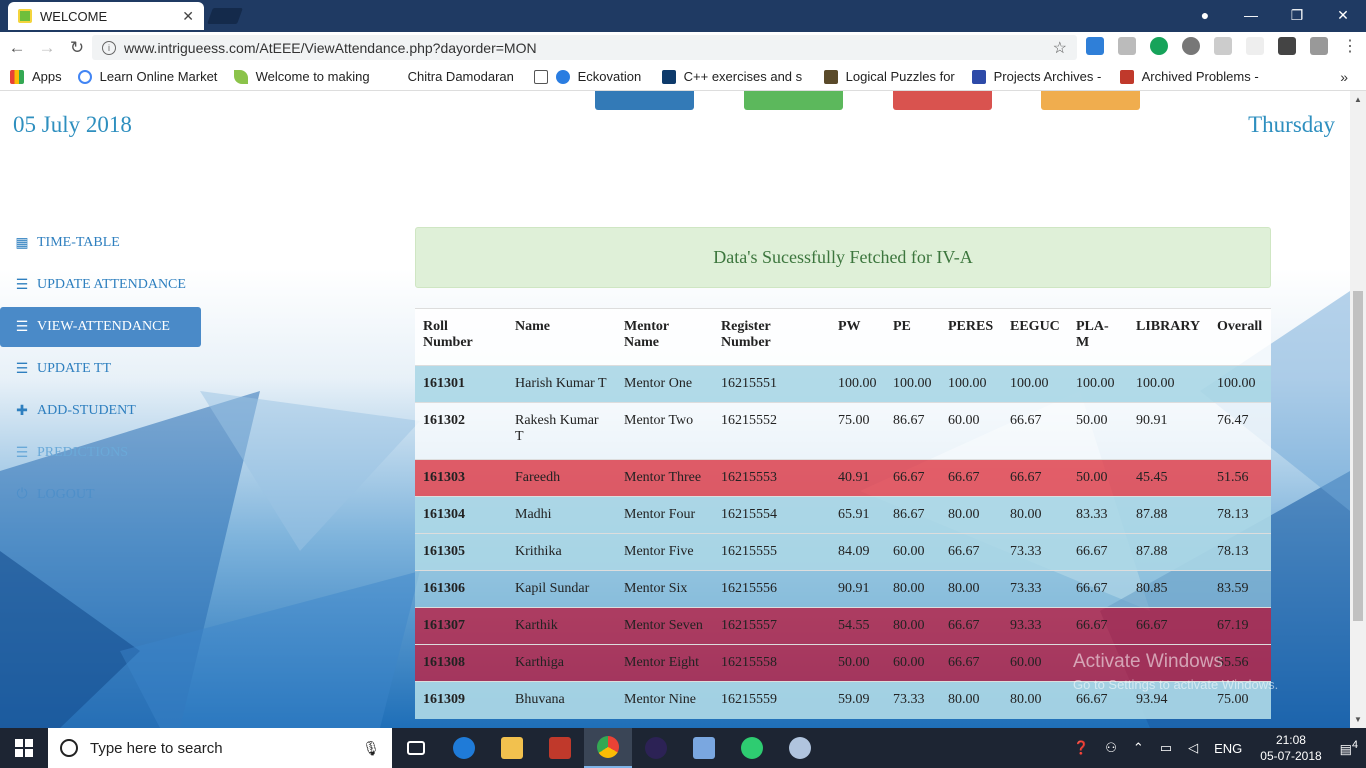 Image resolution: width=1366 pixels, height=768 pixels. Describe the element at coordinates (589, 76) in the screenshot. I see `bookmark-item: Eckovation` at that location.